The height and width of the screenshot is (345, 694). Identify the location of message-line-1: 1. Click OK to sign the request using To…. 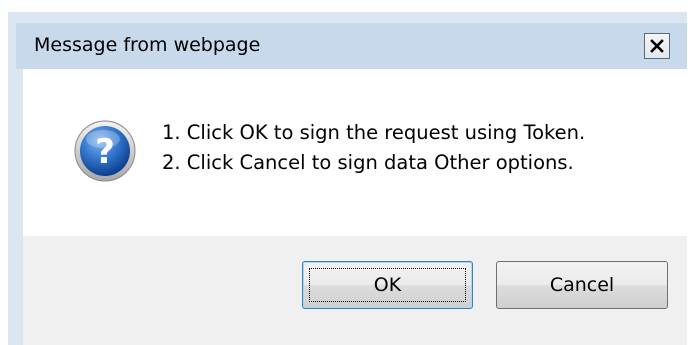
(374, 132).